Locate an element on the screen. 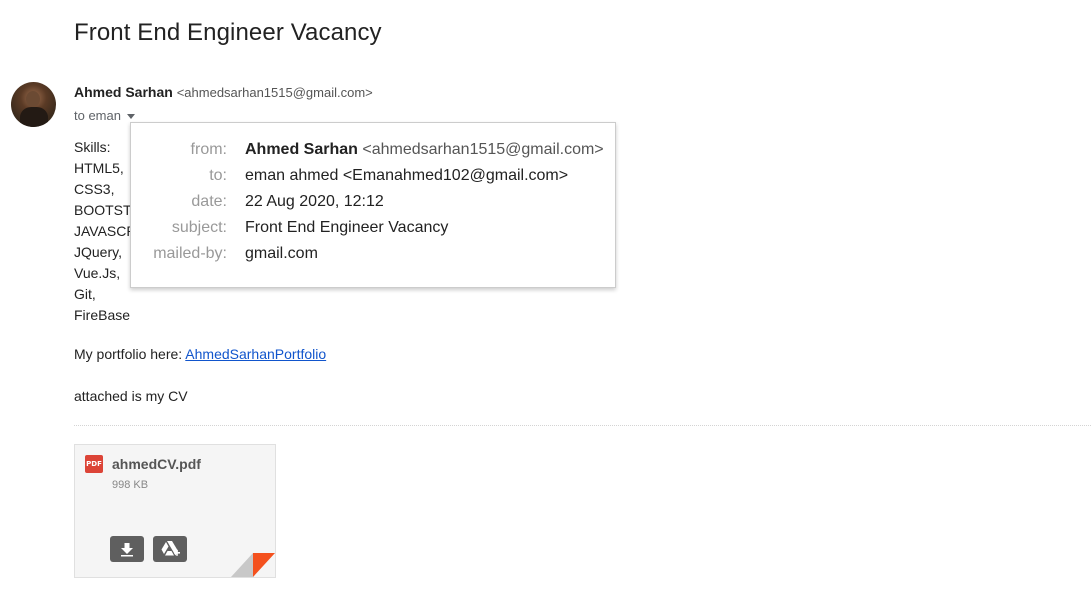  details-mailedby-row: mailed-by: gmail.com is located at coordinates (373, 258).